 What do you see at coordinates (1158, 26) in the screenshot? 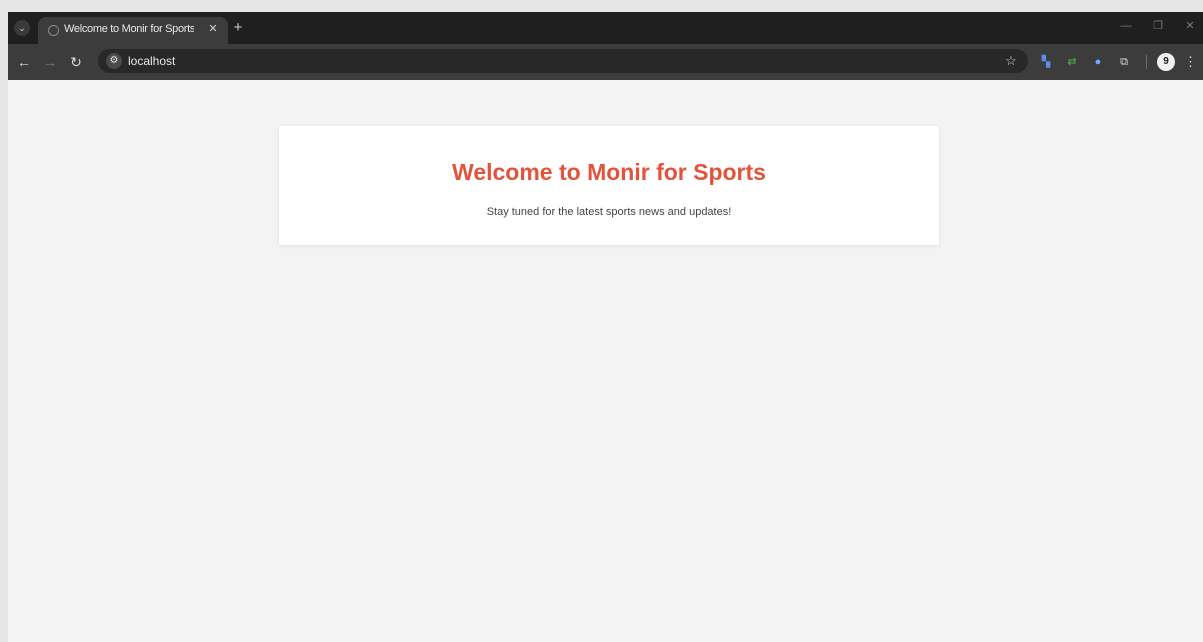
I see `maximize-icon: ❐` at bounding box center [1158, 26].